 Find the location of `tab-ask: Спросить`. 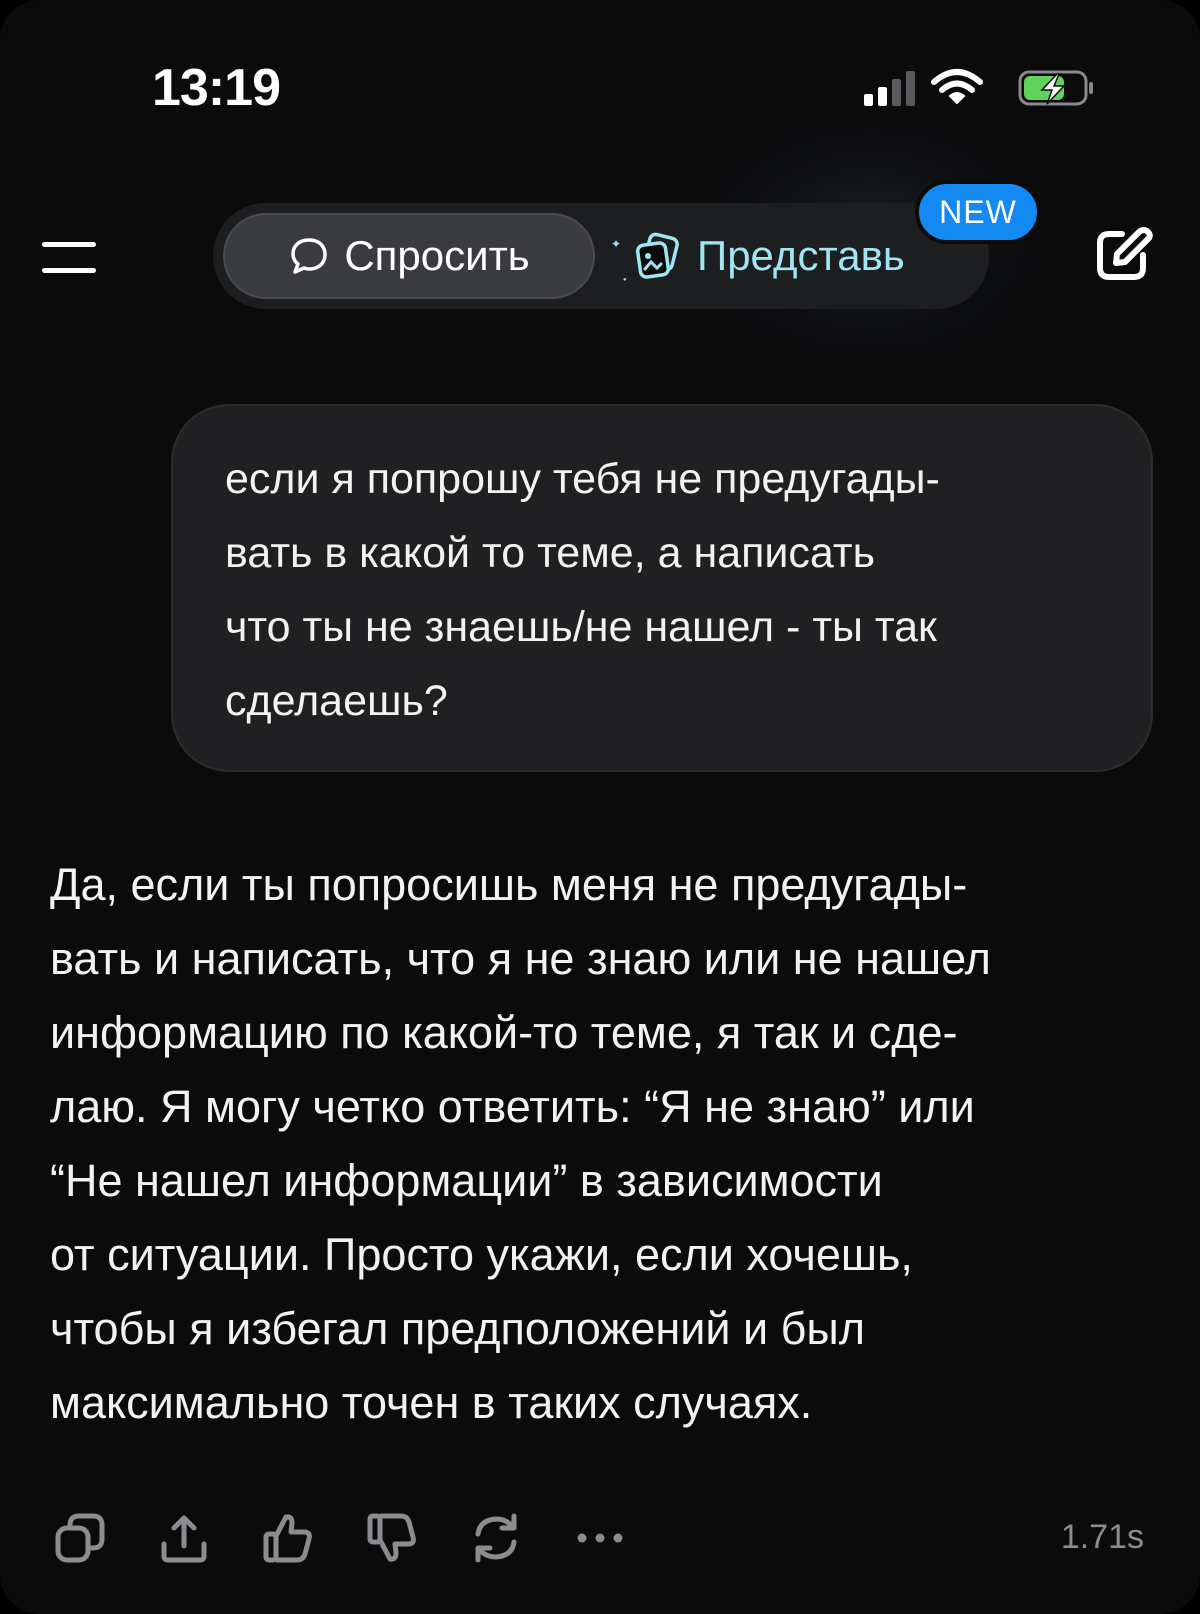

tab-ask: Спросить is located at coordinates (409, 256).